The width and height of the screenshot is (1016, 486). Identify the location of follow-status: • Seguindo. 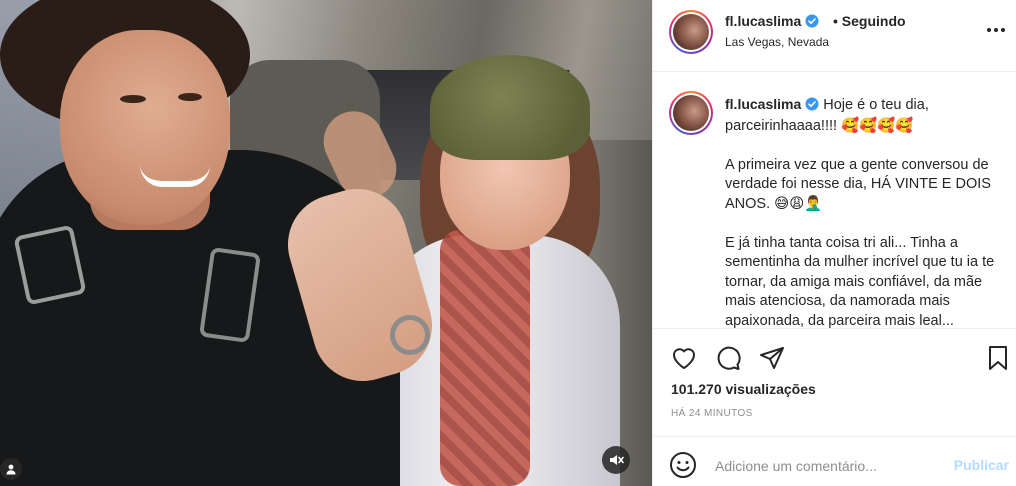
(869, 21).